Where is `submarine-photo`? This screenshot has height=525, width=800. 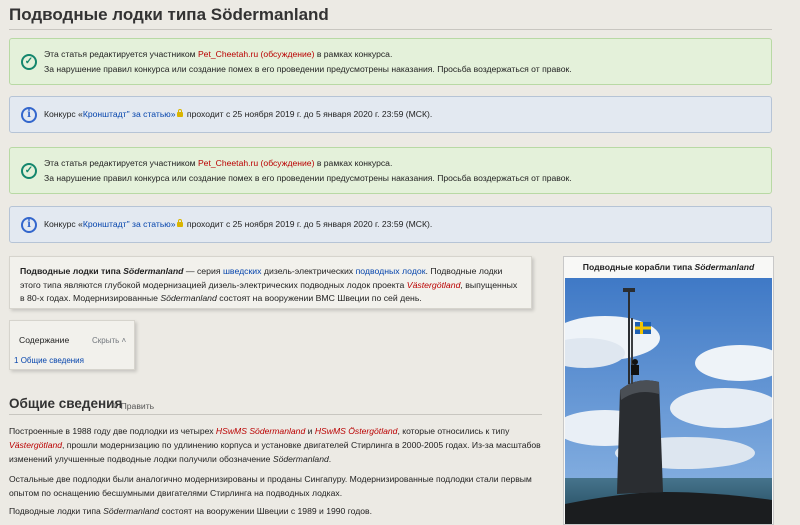
submarine-photo is located at coordinates (668, 401).